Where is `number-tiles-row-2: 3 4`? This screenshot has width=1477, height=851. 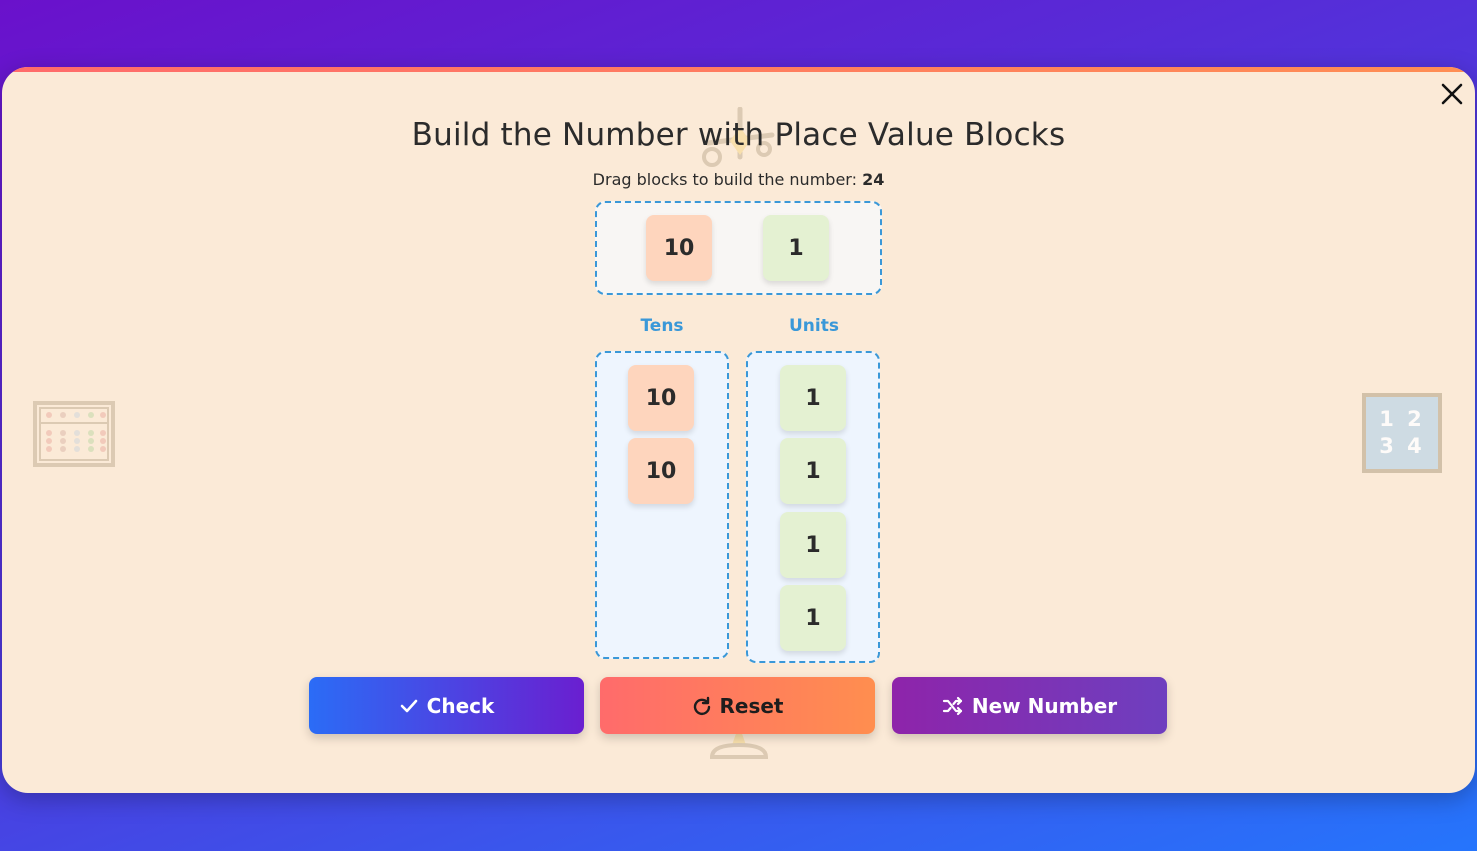 number-tiles-row-2: 3 4 is located at coordinates (1402, 446).